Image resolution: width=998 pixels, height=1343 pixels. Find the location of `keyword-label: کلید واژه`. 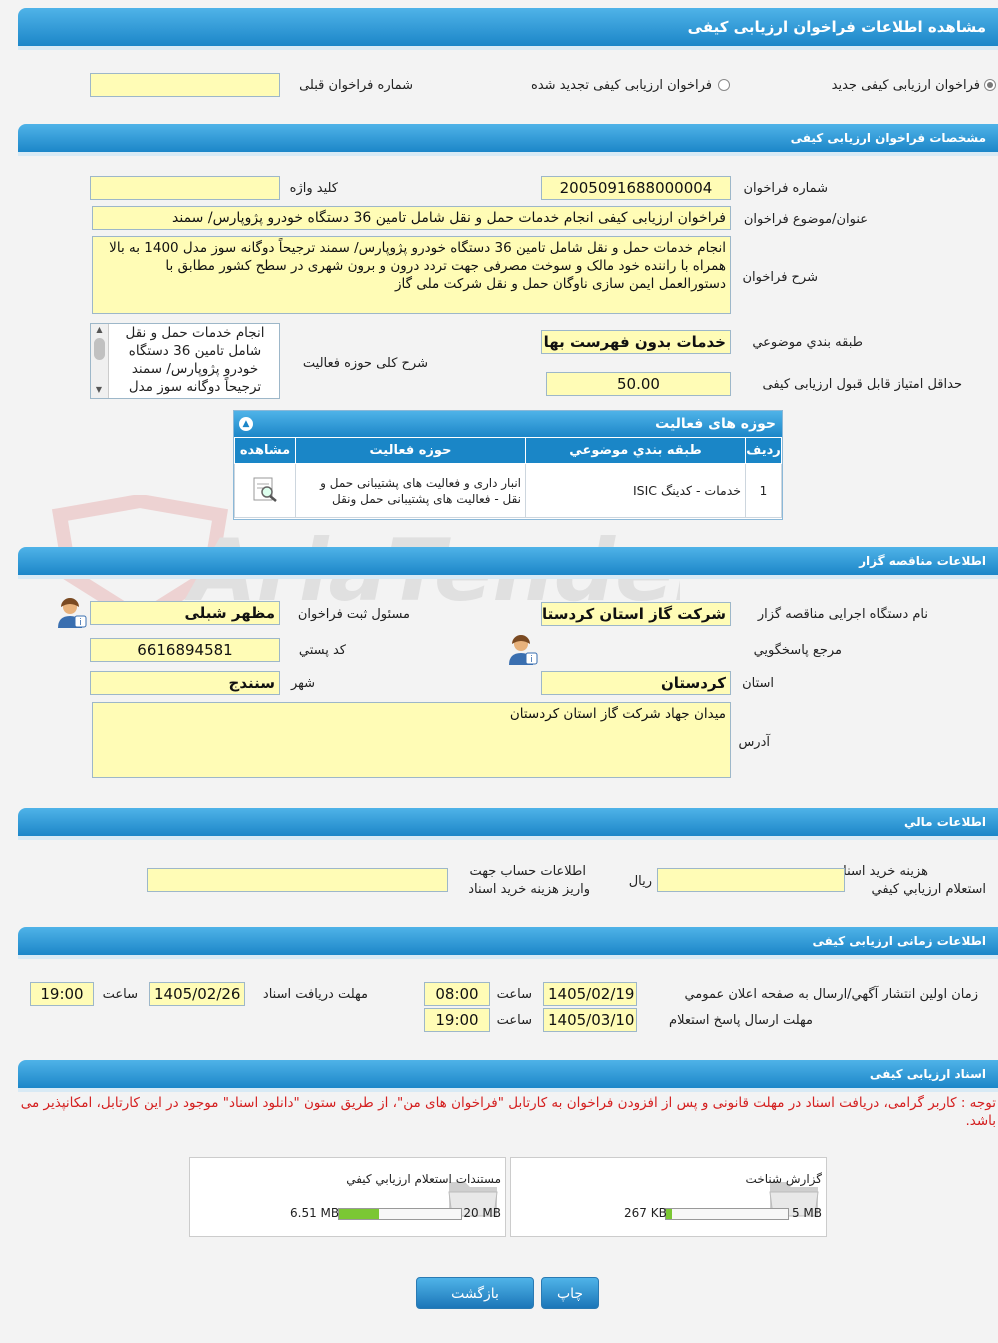

keyword-label: کلید واژه is located at coordinates (313, 188).